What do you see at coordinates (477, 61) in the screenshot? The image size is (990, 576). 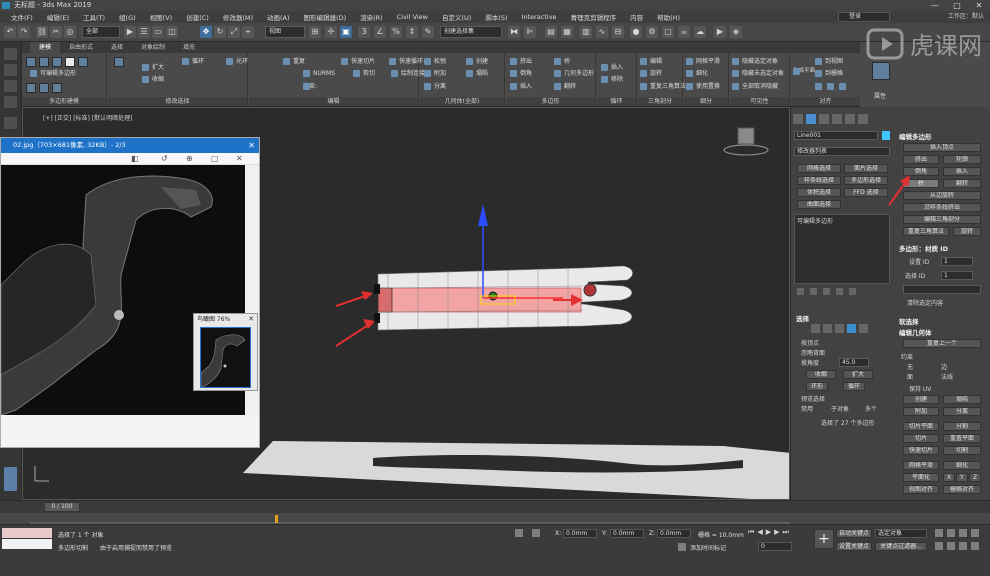 I see `create-button: 创建` at bounding box center [477, 61].